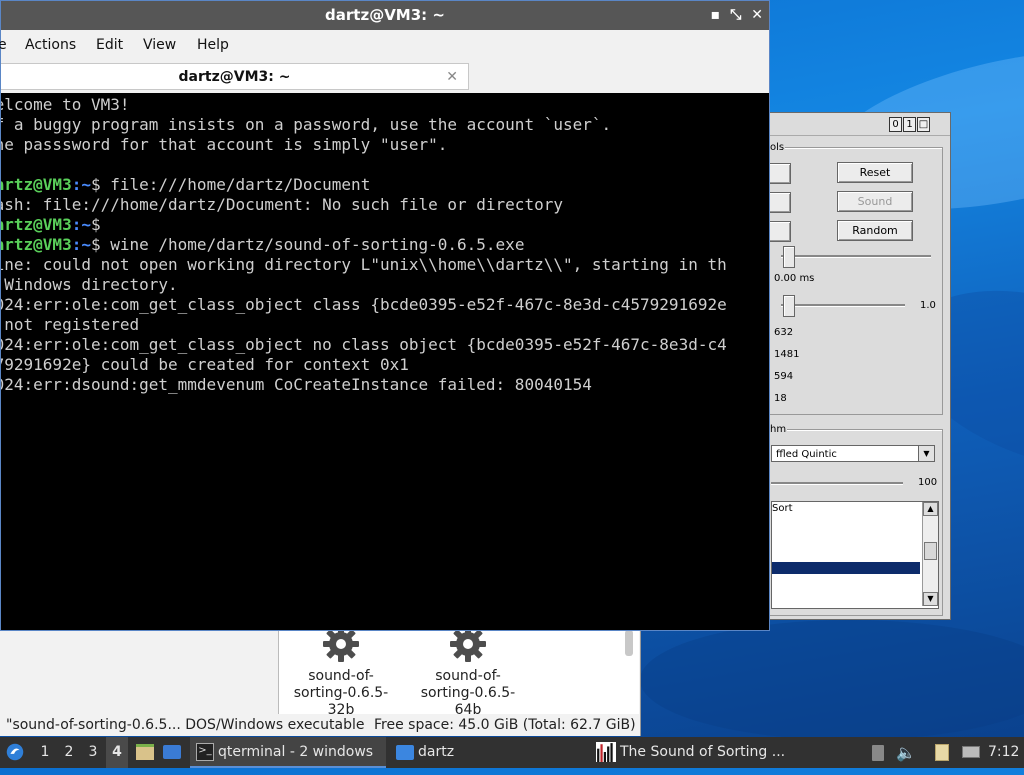 This screenshot has height=775, width=1024. I want to click on terminal-line: } not registered, so click(364, 325).